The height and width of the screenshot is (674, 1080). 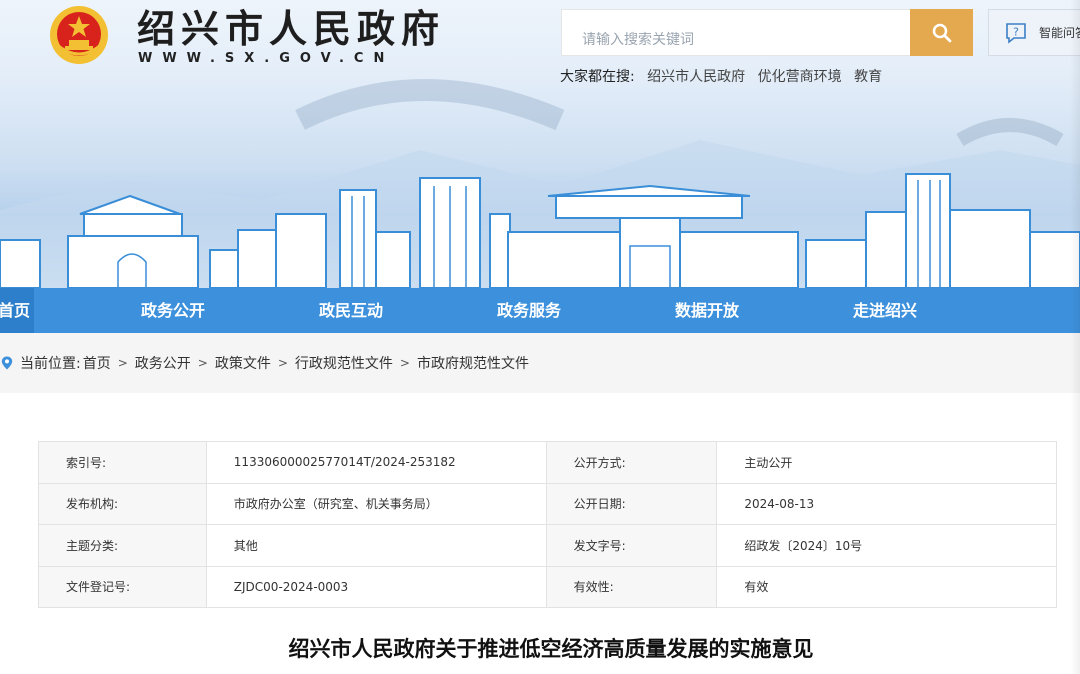 I want to click on meta-key: 公开方式:, so click(x=631, y=462).